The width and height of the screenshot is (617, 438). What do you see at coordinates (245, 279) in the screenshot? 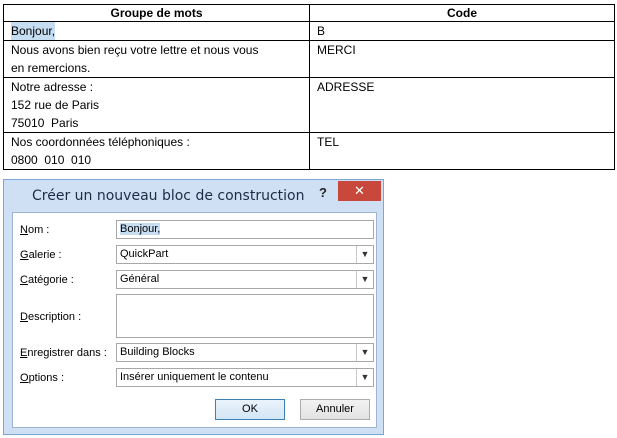
I see `category-select: Général ▼` at bounding box center [245, 279].